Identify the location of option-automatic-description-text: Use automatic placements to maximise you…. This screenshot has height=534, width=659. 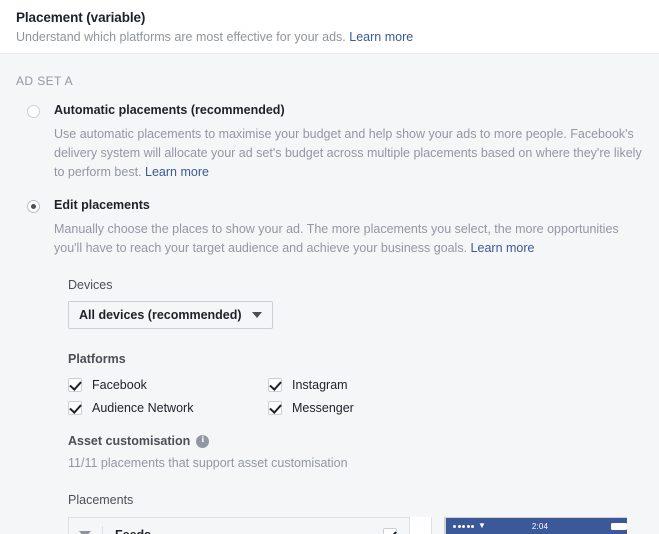
(348, 153).